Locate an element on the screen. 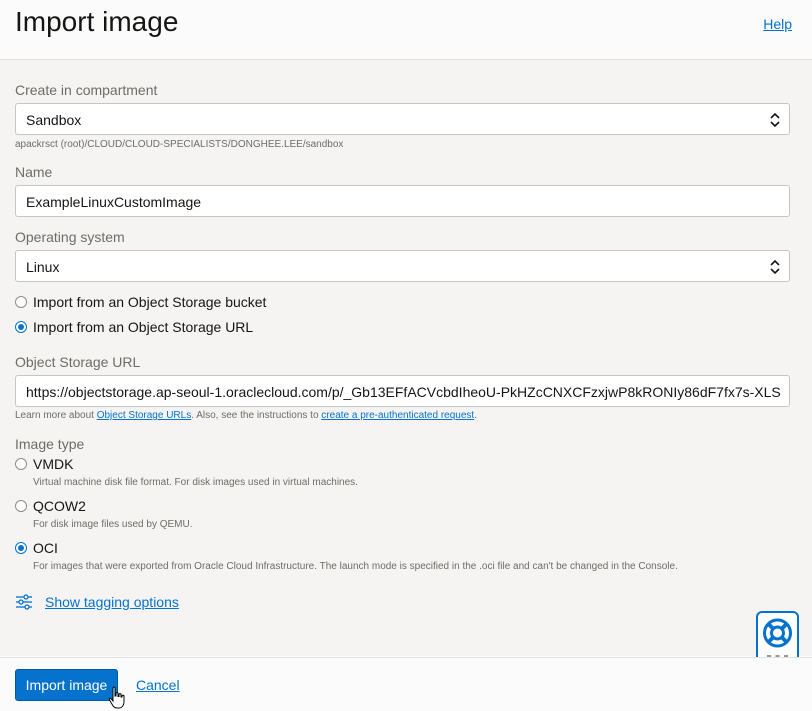 The image size is (812, 711). source-option-label: Import from an Object Storage bucket is located at coordinates (150, 302).